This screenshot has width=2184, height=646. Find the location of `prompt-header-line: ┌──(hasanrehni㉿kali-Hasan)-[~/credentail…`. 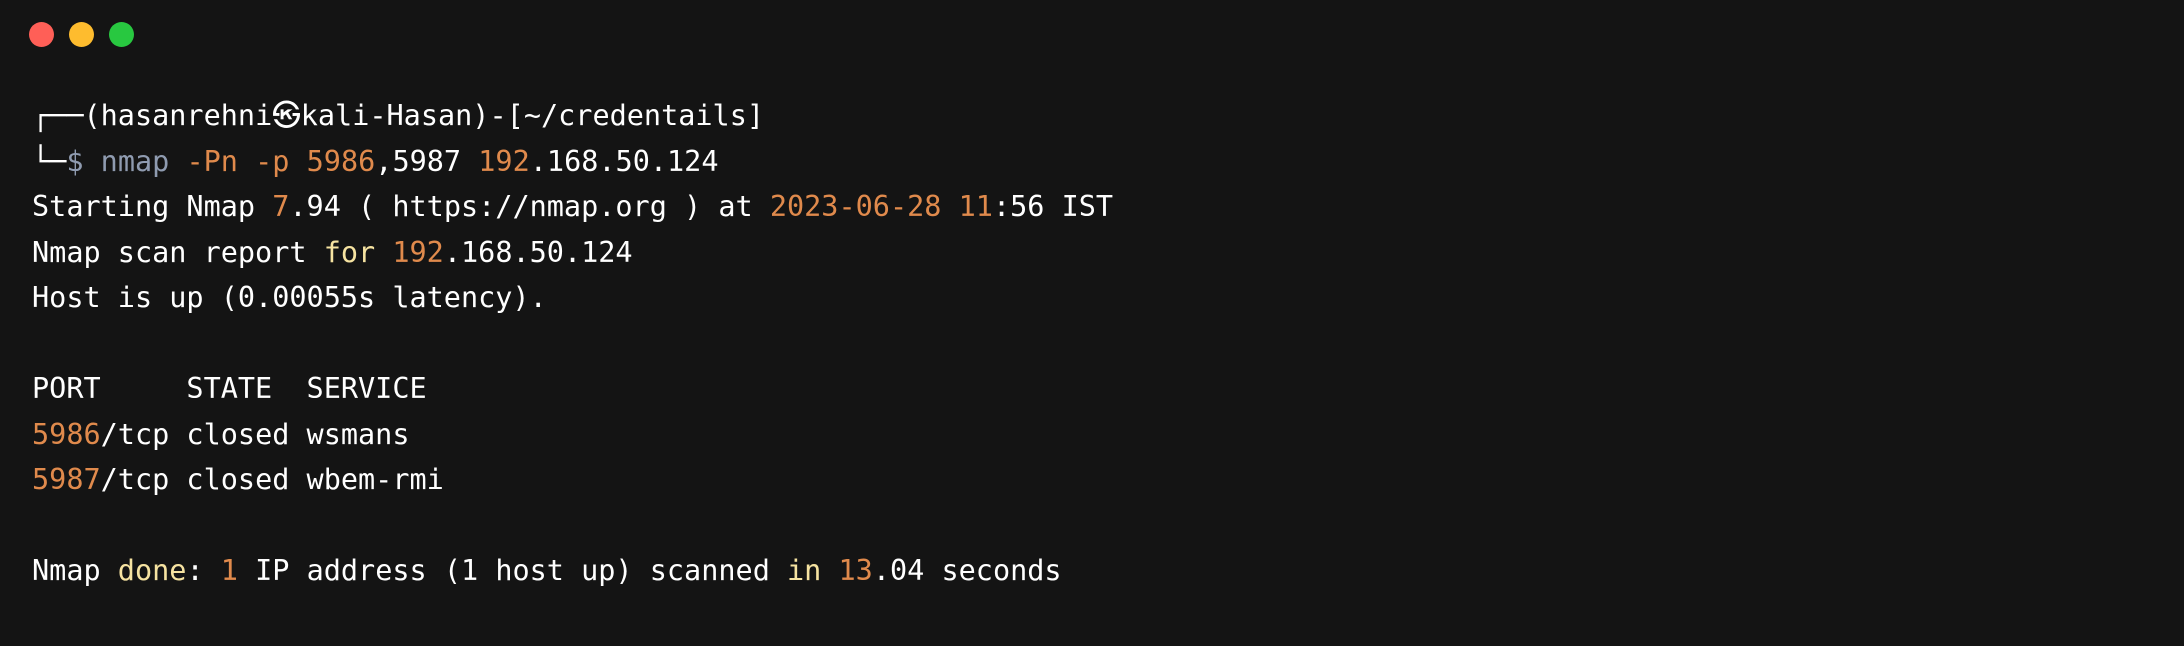

prompt-header-line: ┌──(hasanrehni㉿kali-Hasan)-[~/credentail… is located at coordinates (1098, 116).